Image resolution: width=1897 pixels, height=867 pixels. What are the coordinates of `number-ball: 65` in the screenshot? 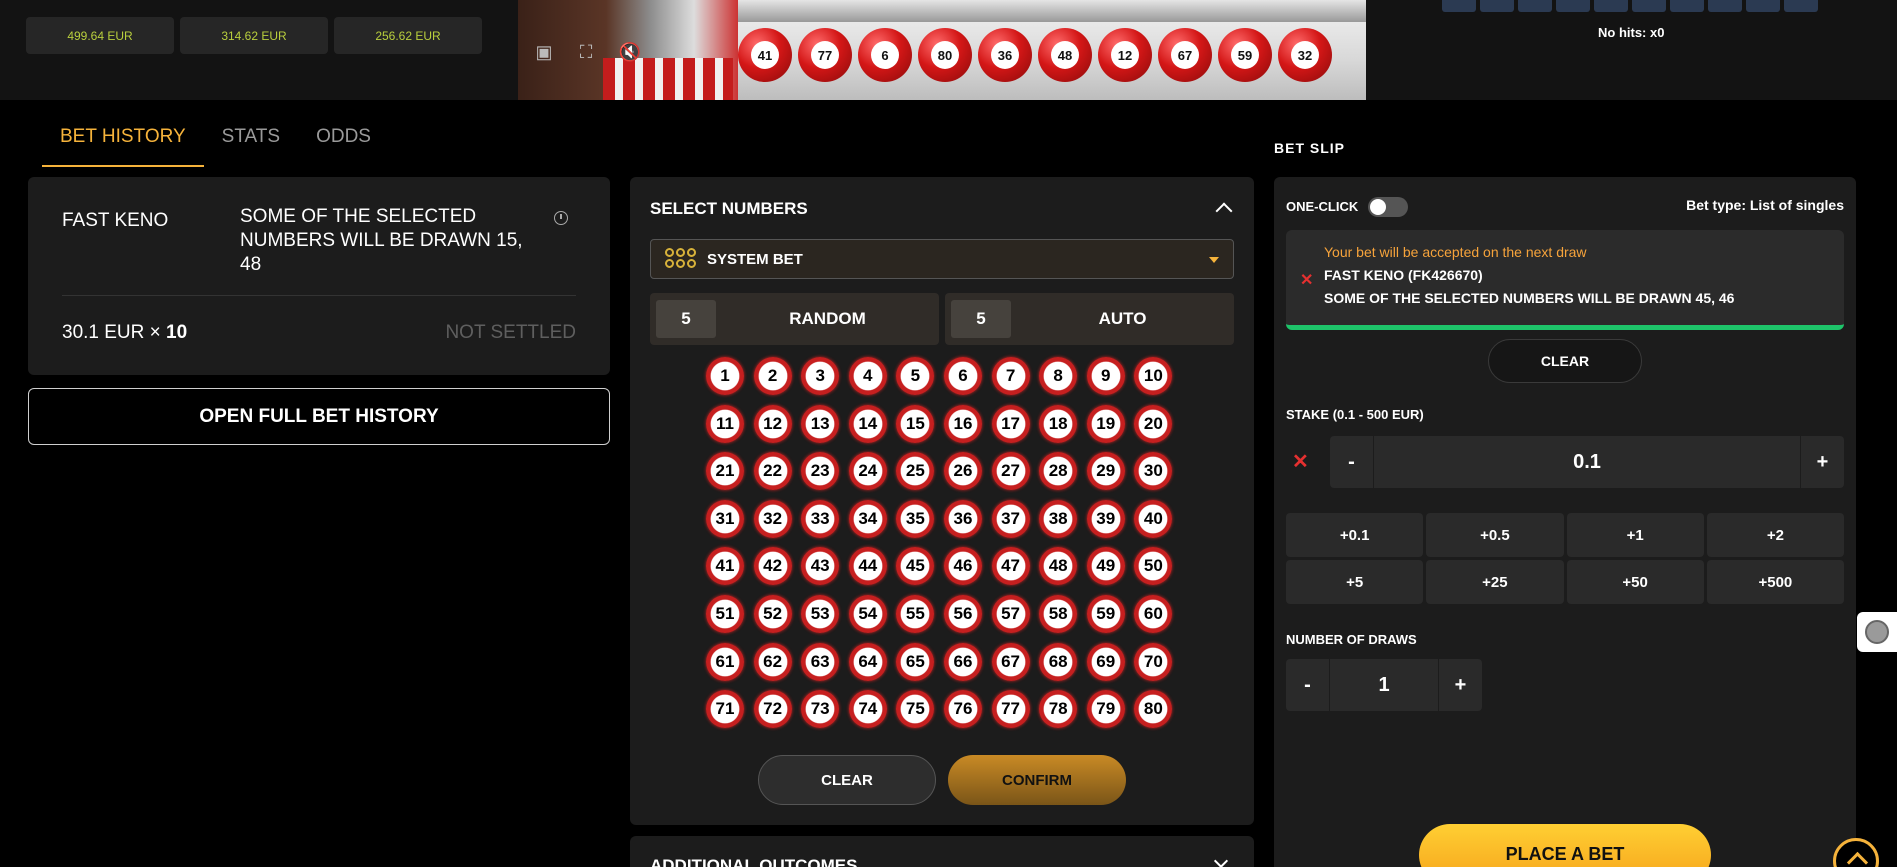 It's located at (915, 661).